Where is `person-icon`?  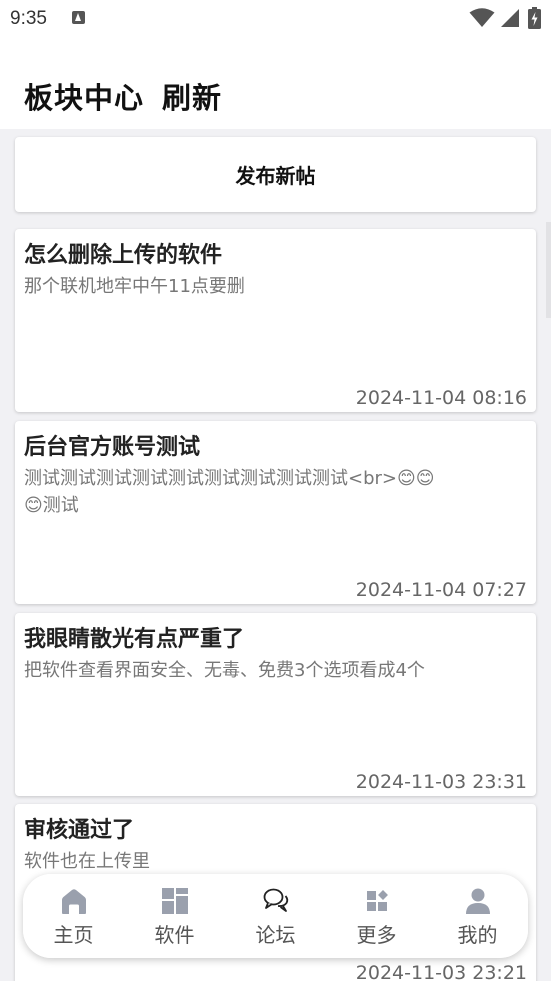
person-icon is located at coordinates (477, 901).